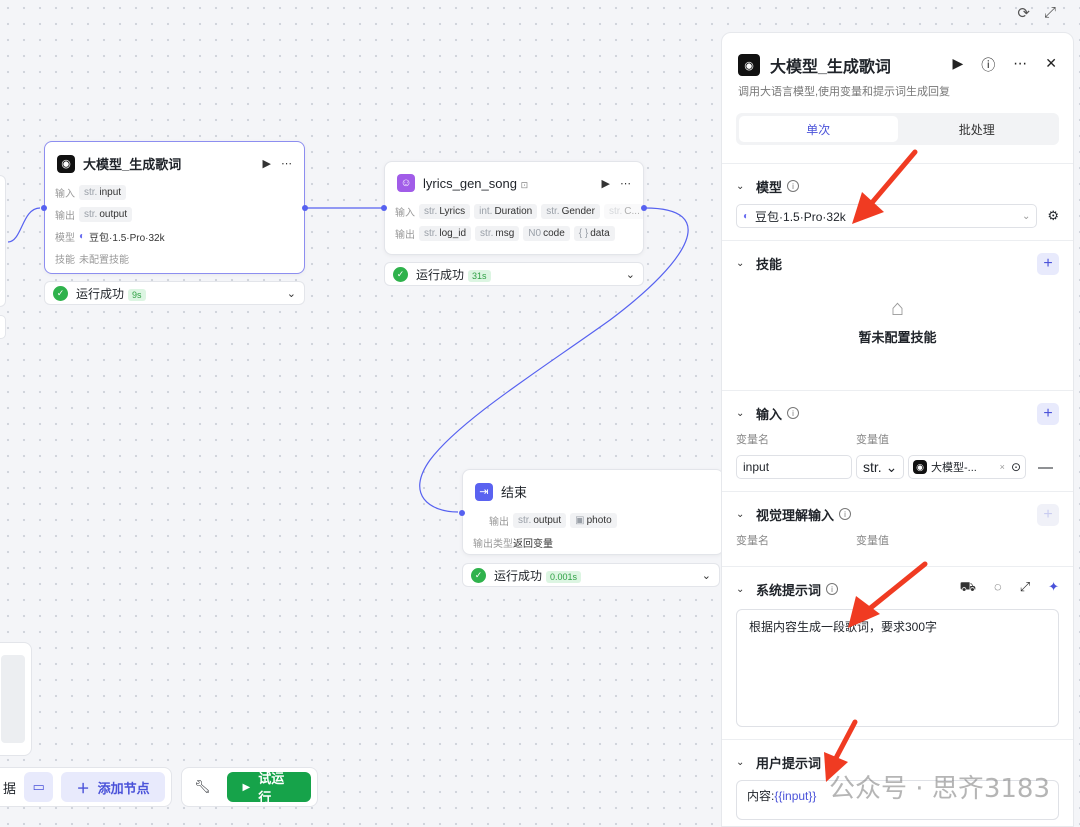 This screenshot has height=827, width=1080. I want to click on panel-title: 大模型_生成歌词, so click(830, 67).